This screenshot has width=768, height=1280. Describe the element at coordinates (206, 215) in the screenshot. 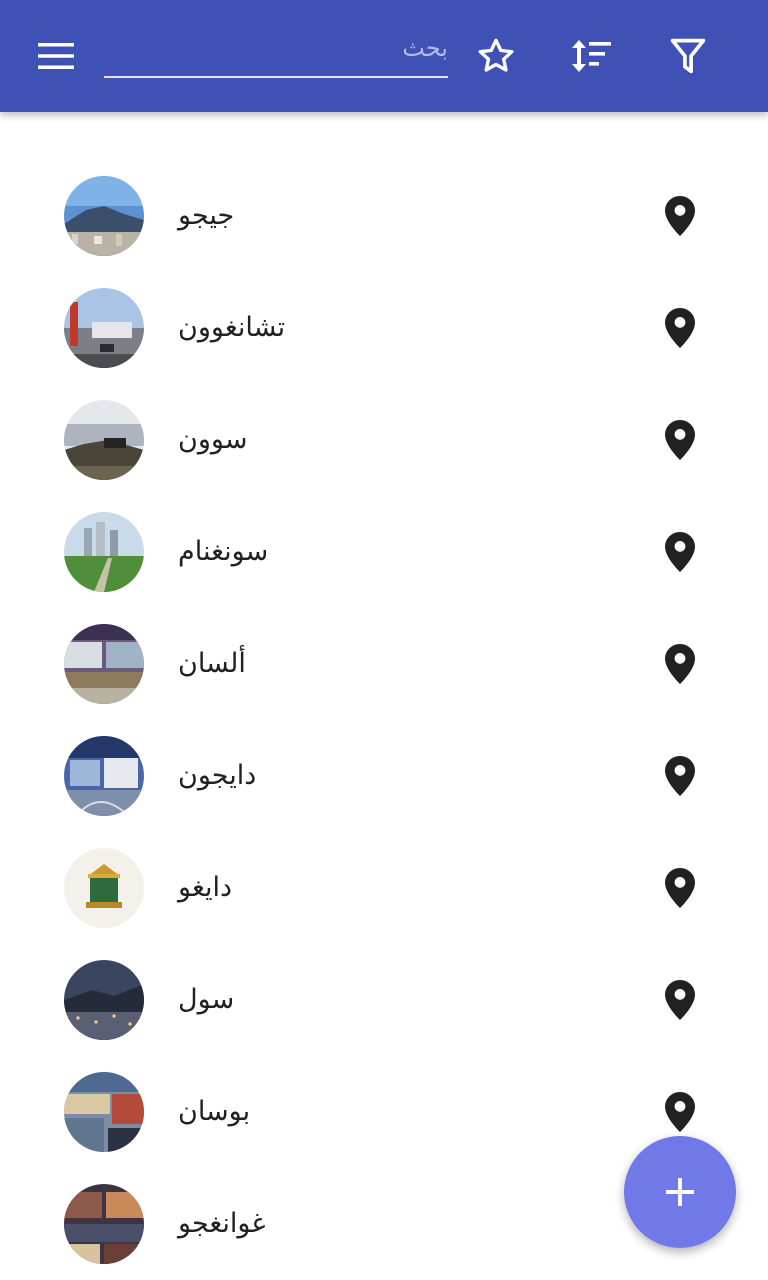

I see `city-name: جيجو` at that location.